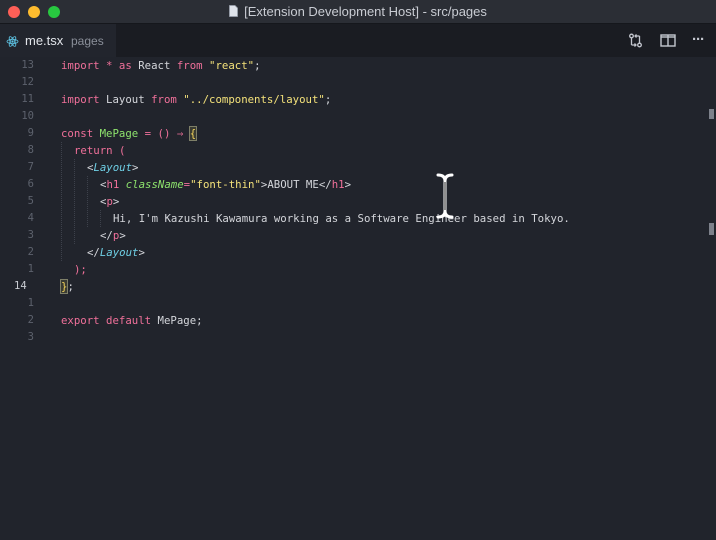 Image resolution: width=716 pixels, height=540 pixels. What do you see at coordinates (20, 286) in the screenshot?
I see `active-line-number: 14` at bounding box center [20, 286].